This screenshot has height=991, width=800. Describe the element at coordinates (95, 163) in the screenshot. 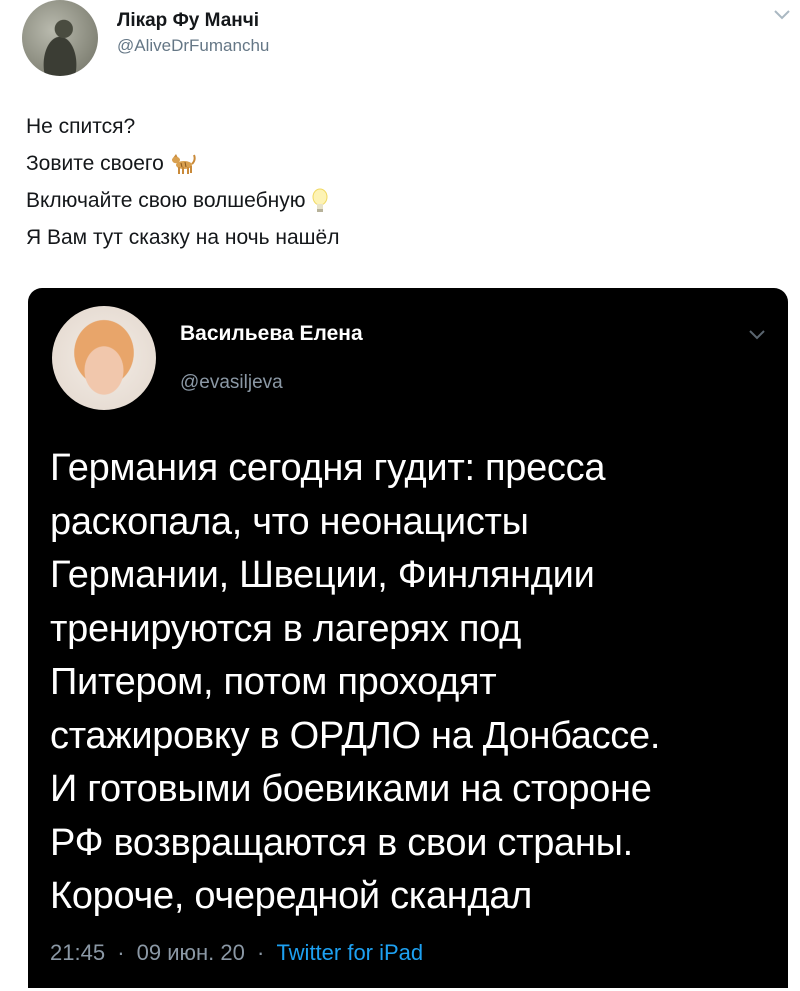

I see `tweet-line-text: Зовите своего` at that location.